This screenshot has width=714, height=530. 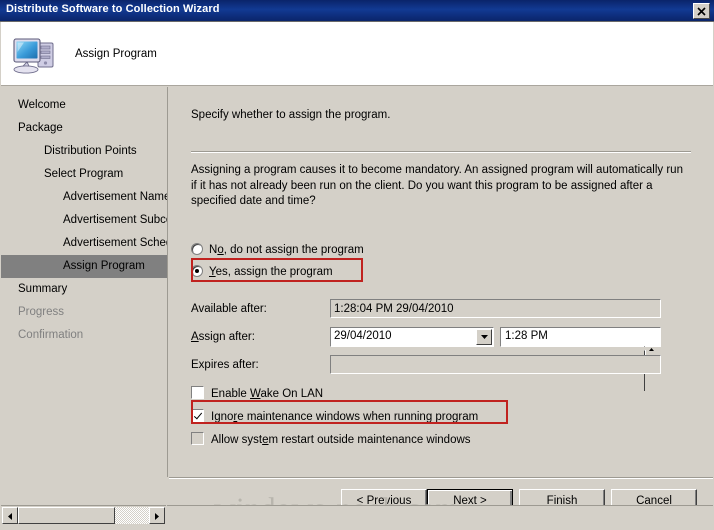 I want to click on expires-after-label: Expires after:, so click(x=225, y=365).